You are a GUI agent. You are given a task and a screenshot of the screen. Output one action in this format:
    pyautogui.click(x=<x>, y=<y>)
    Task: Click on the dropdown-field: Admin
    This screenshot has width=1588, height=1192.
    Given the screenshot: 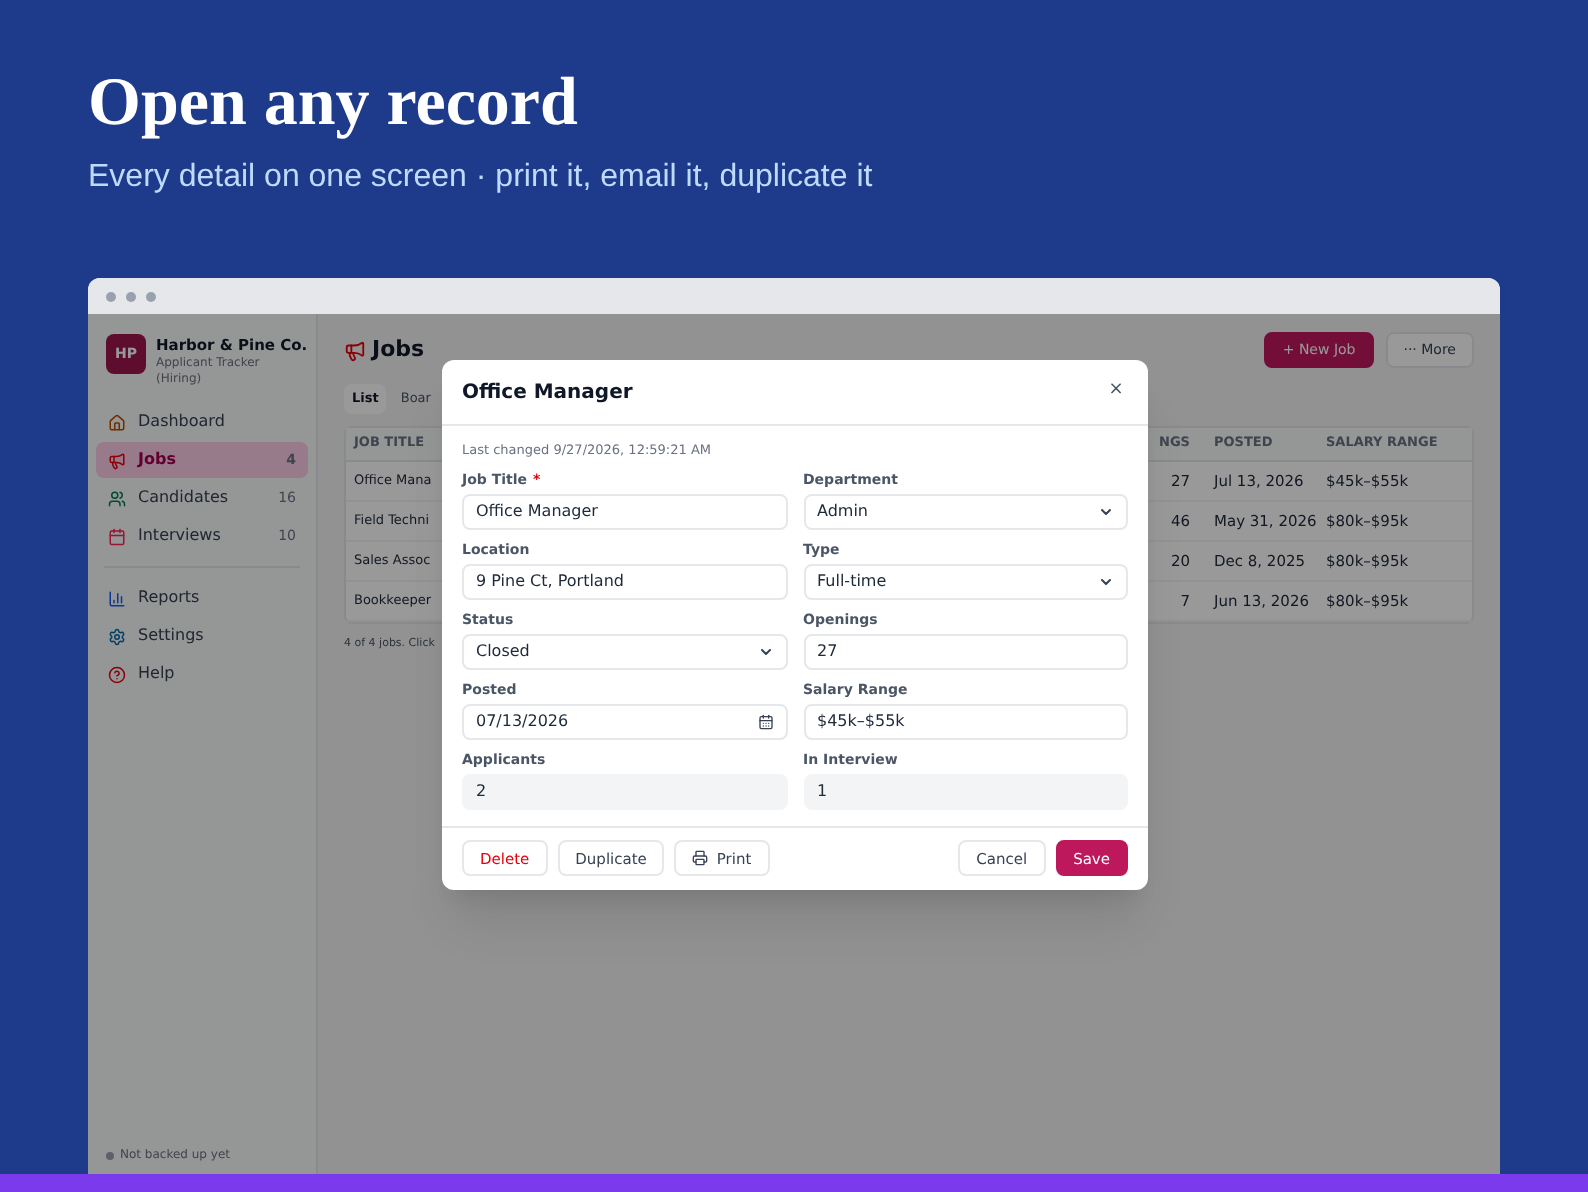 What is the action you would take?
    pyautogui.click(x=965, y=511)
    